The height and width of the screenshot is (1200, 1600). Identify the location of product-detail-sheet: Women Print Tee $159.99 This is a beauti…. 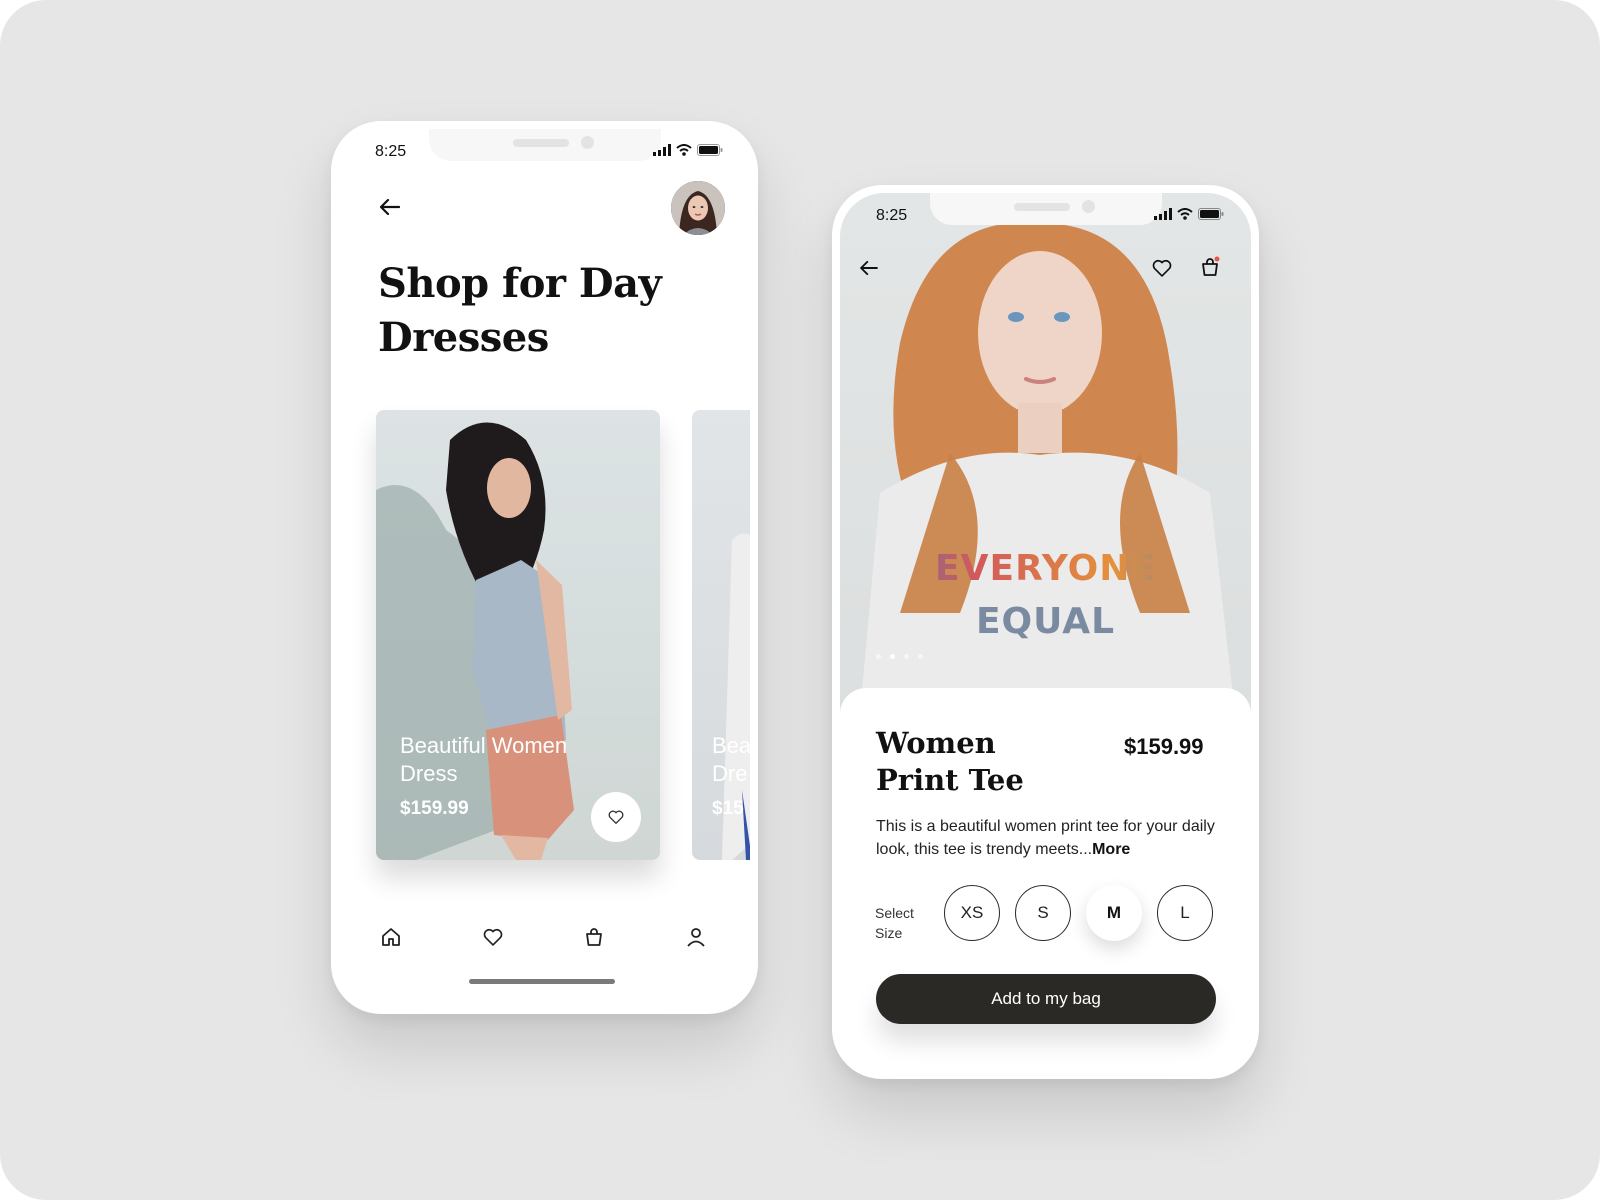
(1045, 879).